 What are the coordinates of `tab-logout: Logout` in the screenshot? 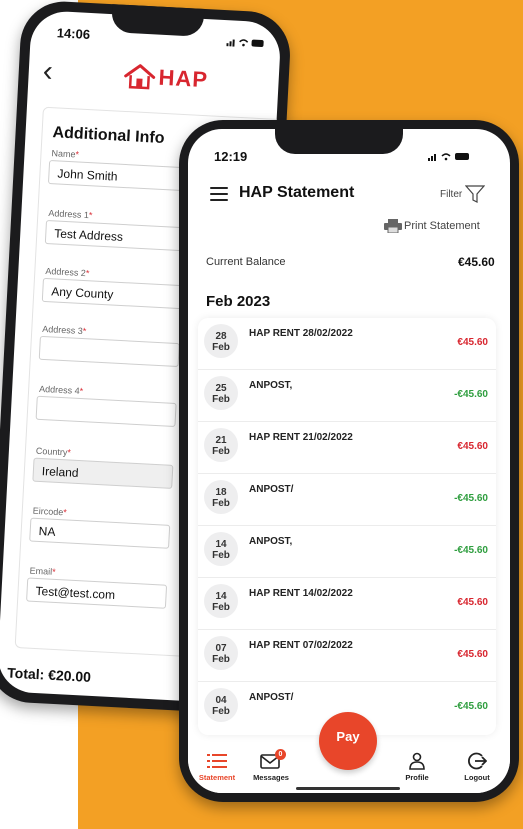 It's located at (477, 765).